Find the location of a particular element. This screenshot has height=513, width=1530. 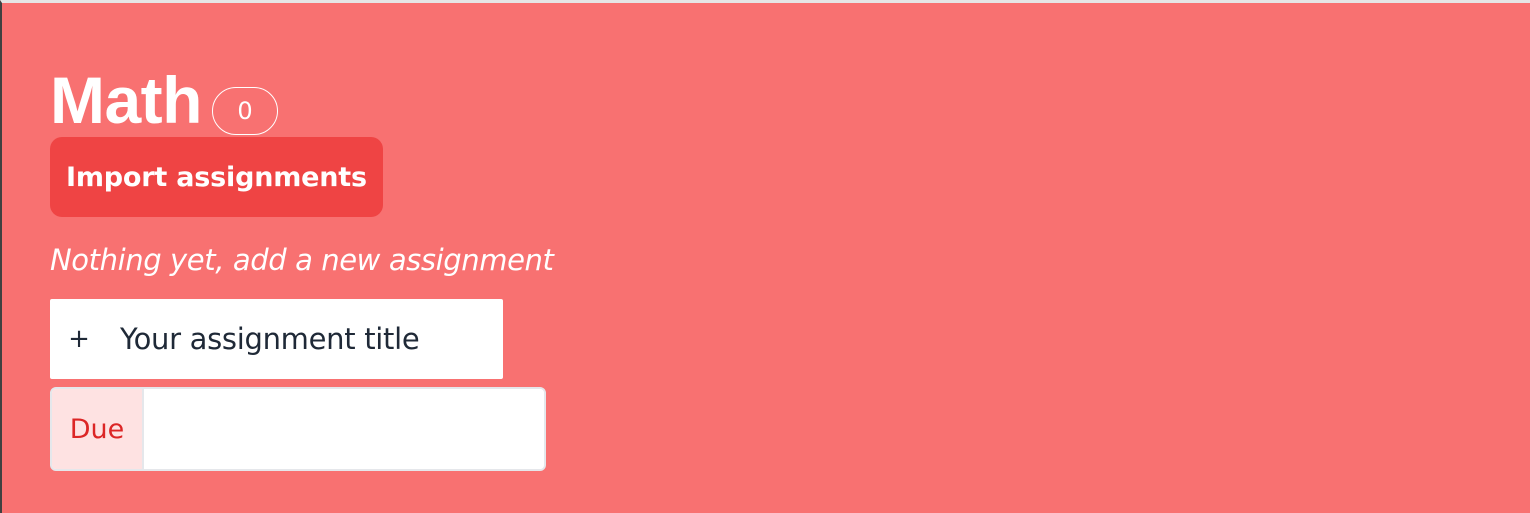

subject-header: Math 0 is located at coordinates (302, 97).